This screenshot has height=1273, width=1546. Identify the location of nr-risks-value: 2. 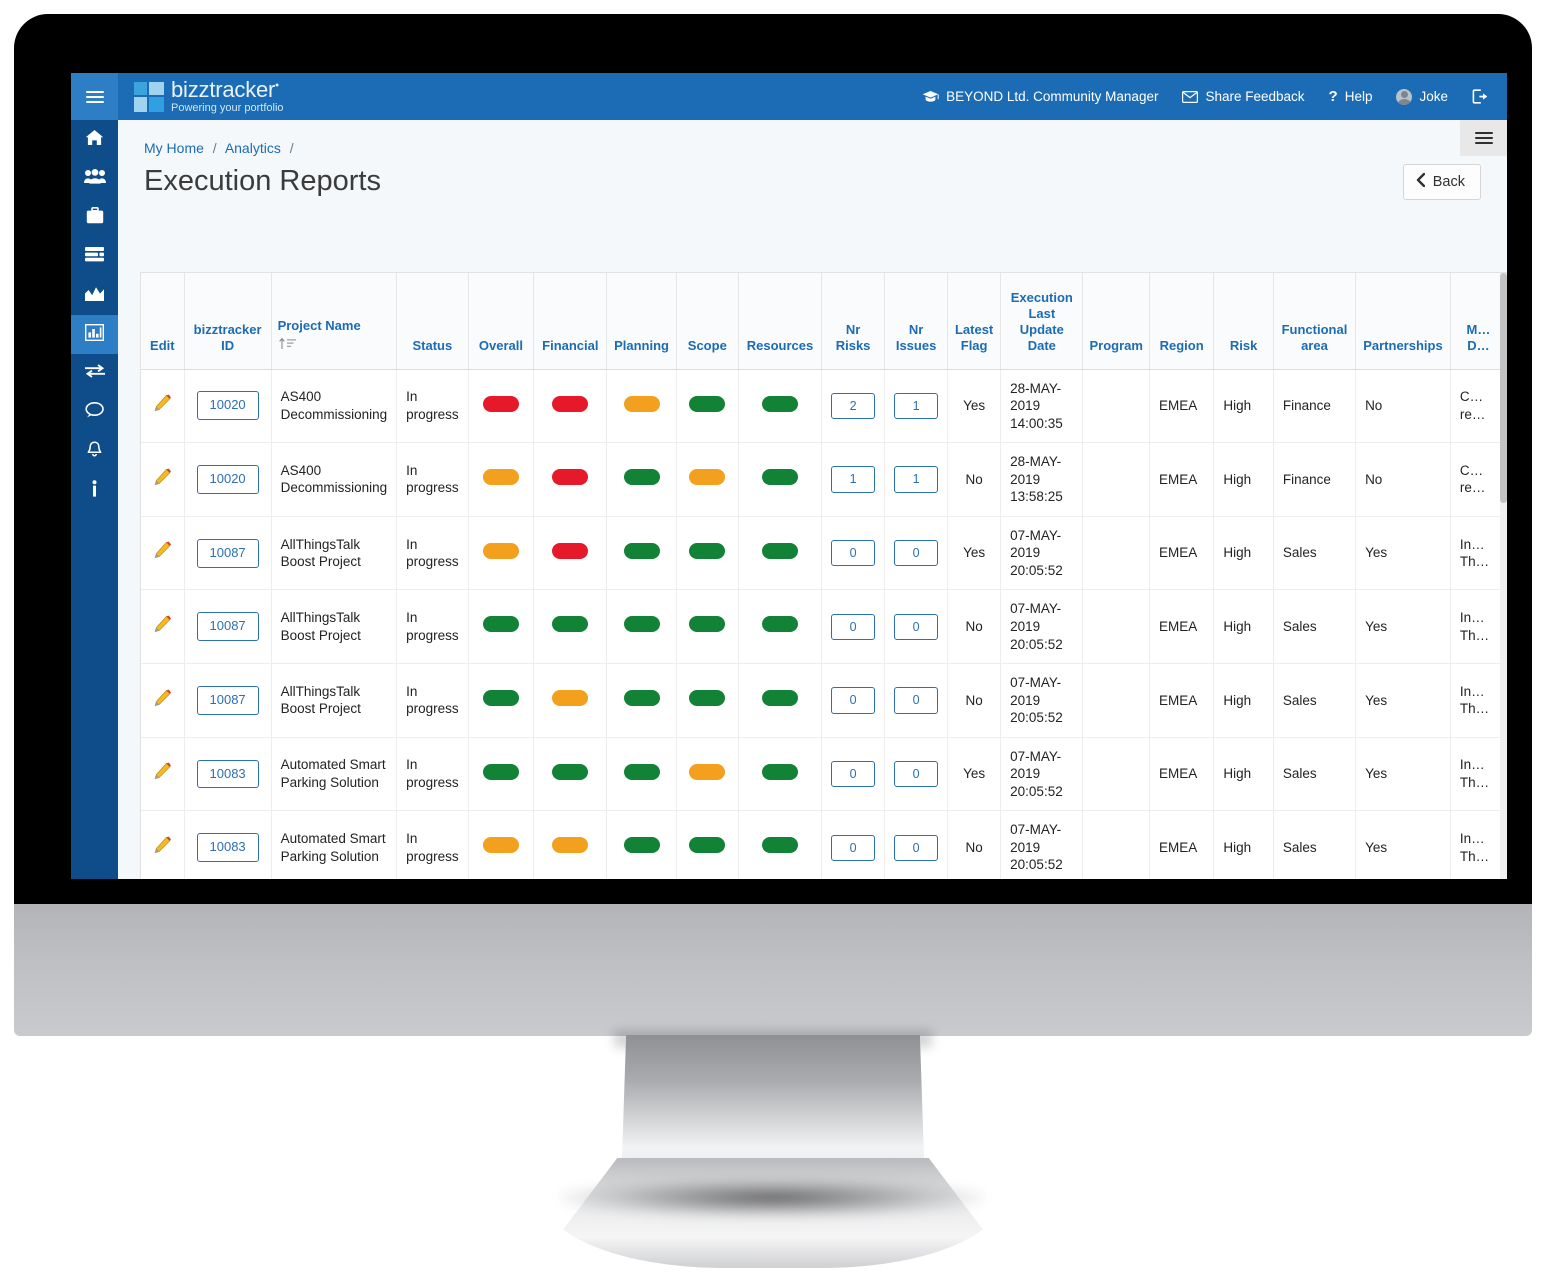
(853, 405).